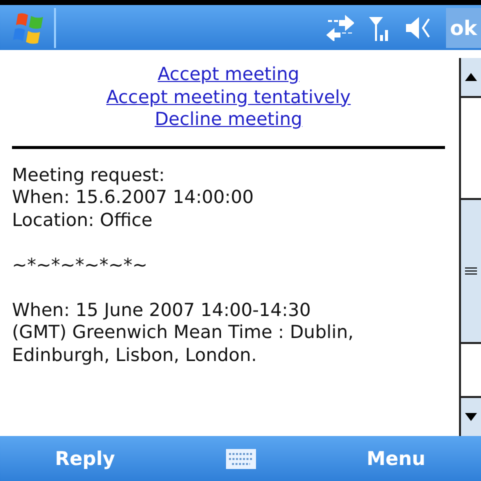  What do you see at coordinates (29, 27) in the screenshot?
I see `windows-logo-icon` at bounding box center [29, 27].